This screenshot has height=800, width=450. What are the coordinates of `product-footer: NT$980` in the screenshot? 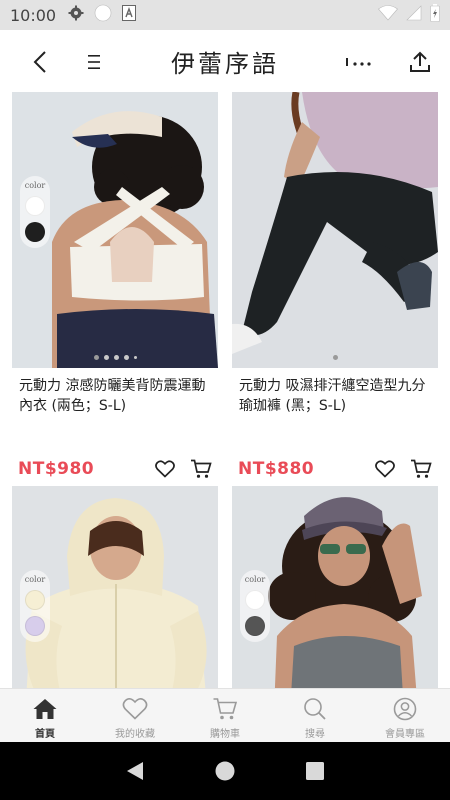 It's located at (115, 469).